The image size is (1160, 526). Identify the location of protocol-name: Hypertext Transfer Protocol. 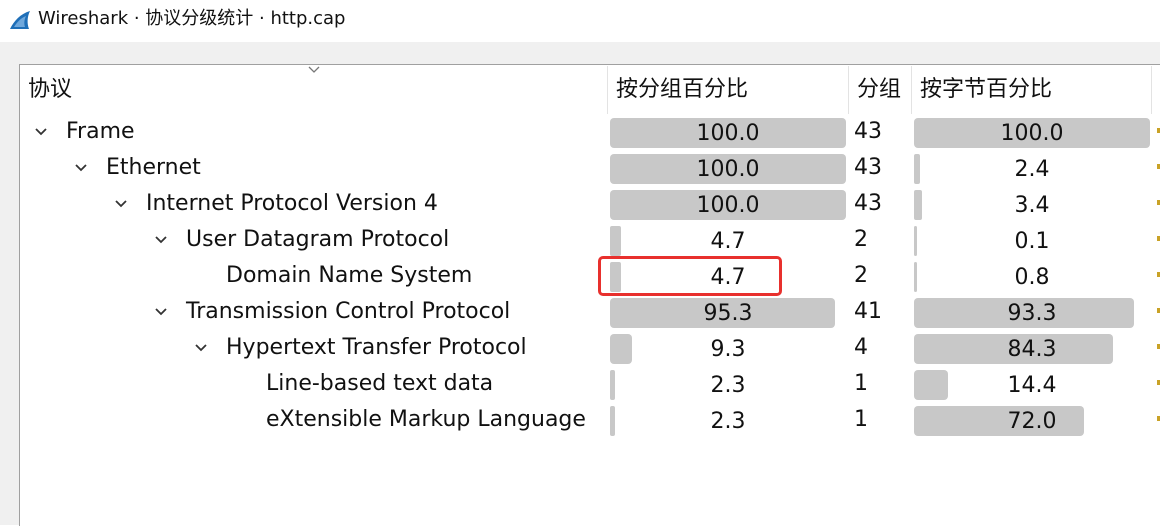
(376, 347).